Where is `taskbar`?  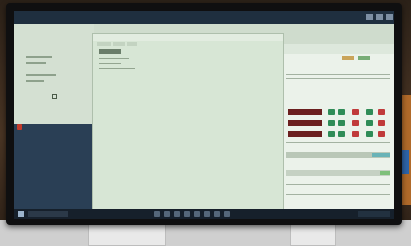 taskbar is located at coordinates (204, 214).